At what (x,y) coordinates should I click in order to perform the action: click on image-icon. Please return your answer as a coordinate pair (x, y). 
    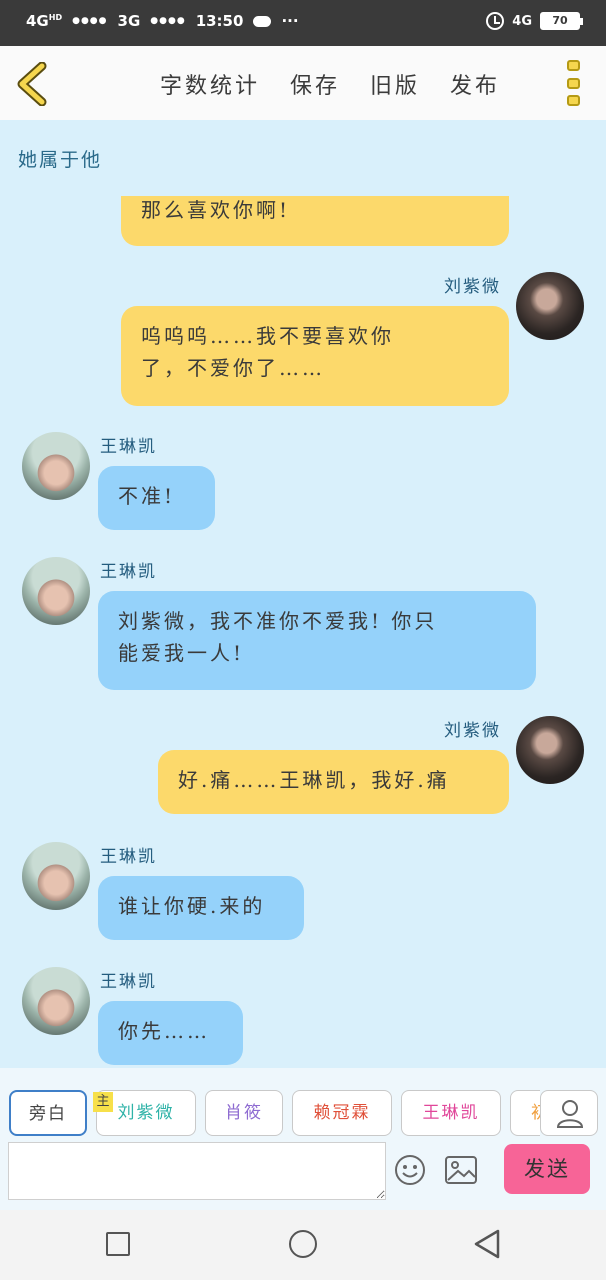
    Looking at the image, I should click on (461, 1170).